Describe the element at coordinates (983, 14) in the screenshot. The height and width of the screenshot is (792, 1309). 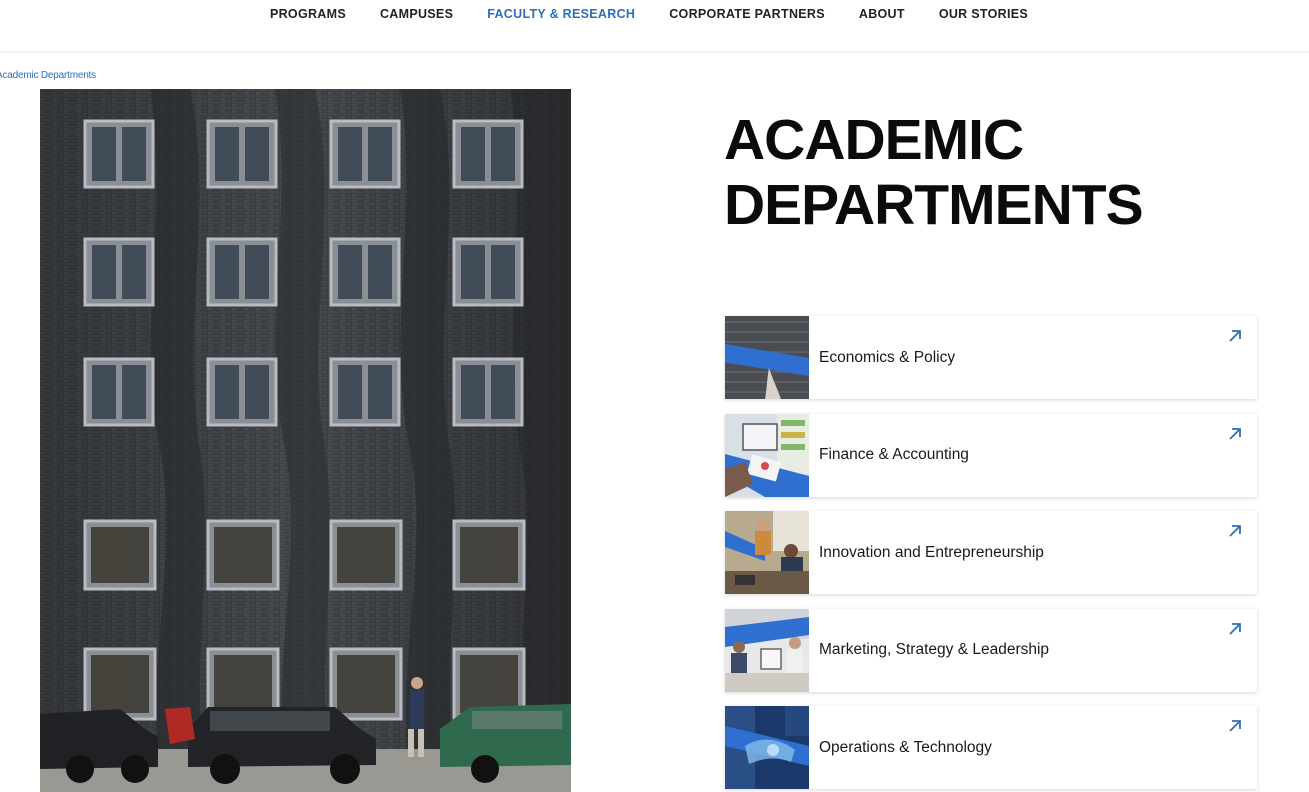
I see `nav-our-stories: OUR STORIES` at that location.